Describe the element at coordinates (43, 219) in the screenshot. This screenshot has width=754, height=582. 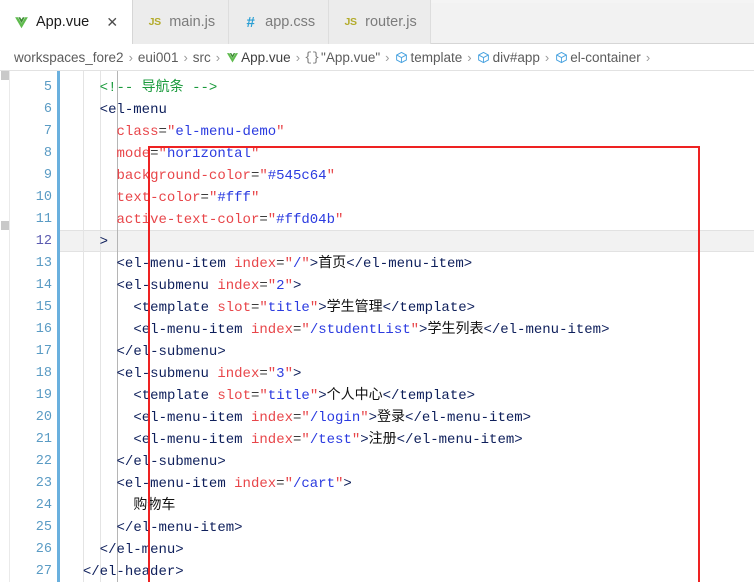
I see `line-number: 11` at that location.